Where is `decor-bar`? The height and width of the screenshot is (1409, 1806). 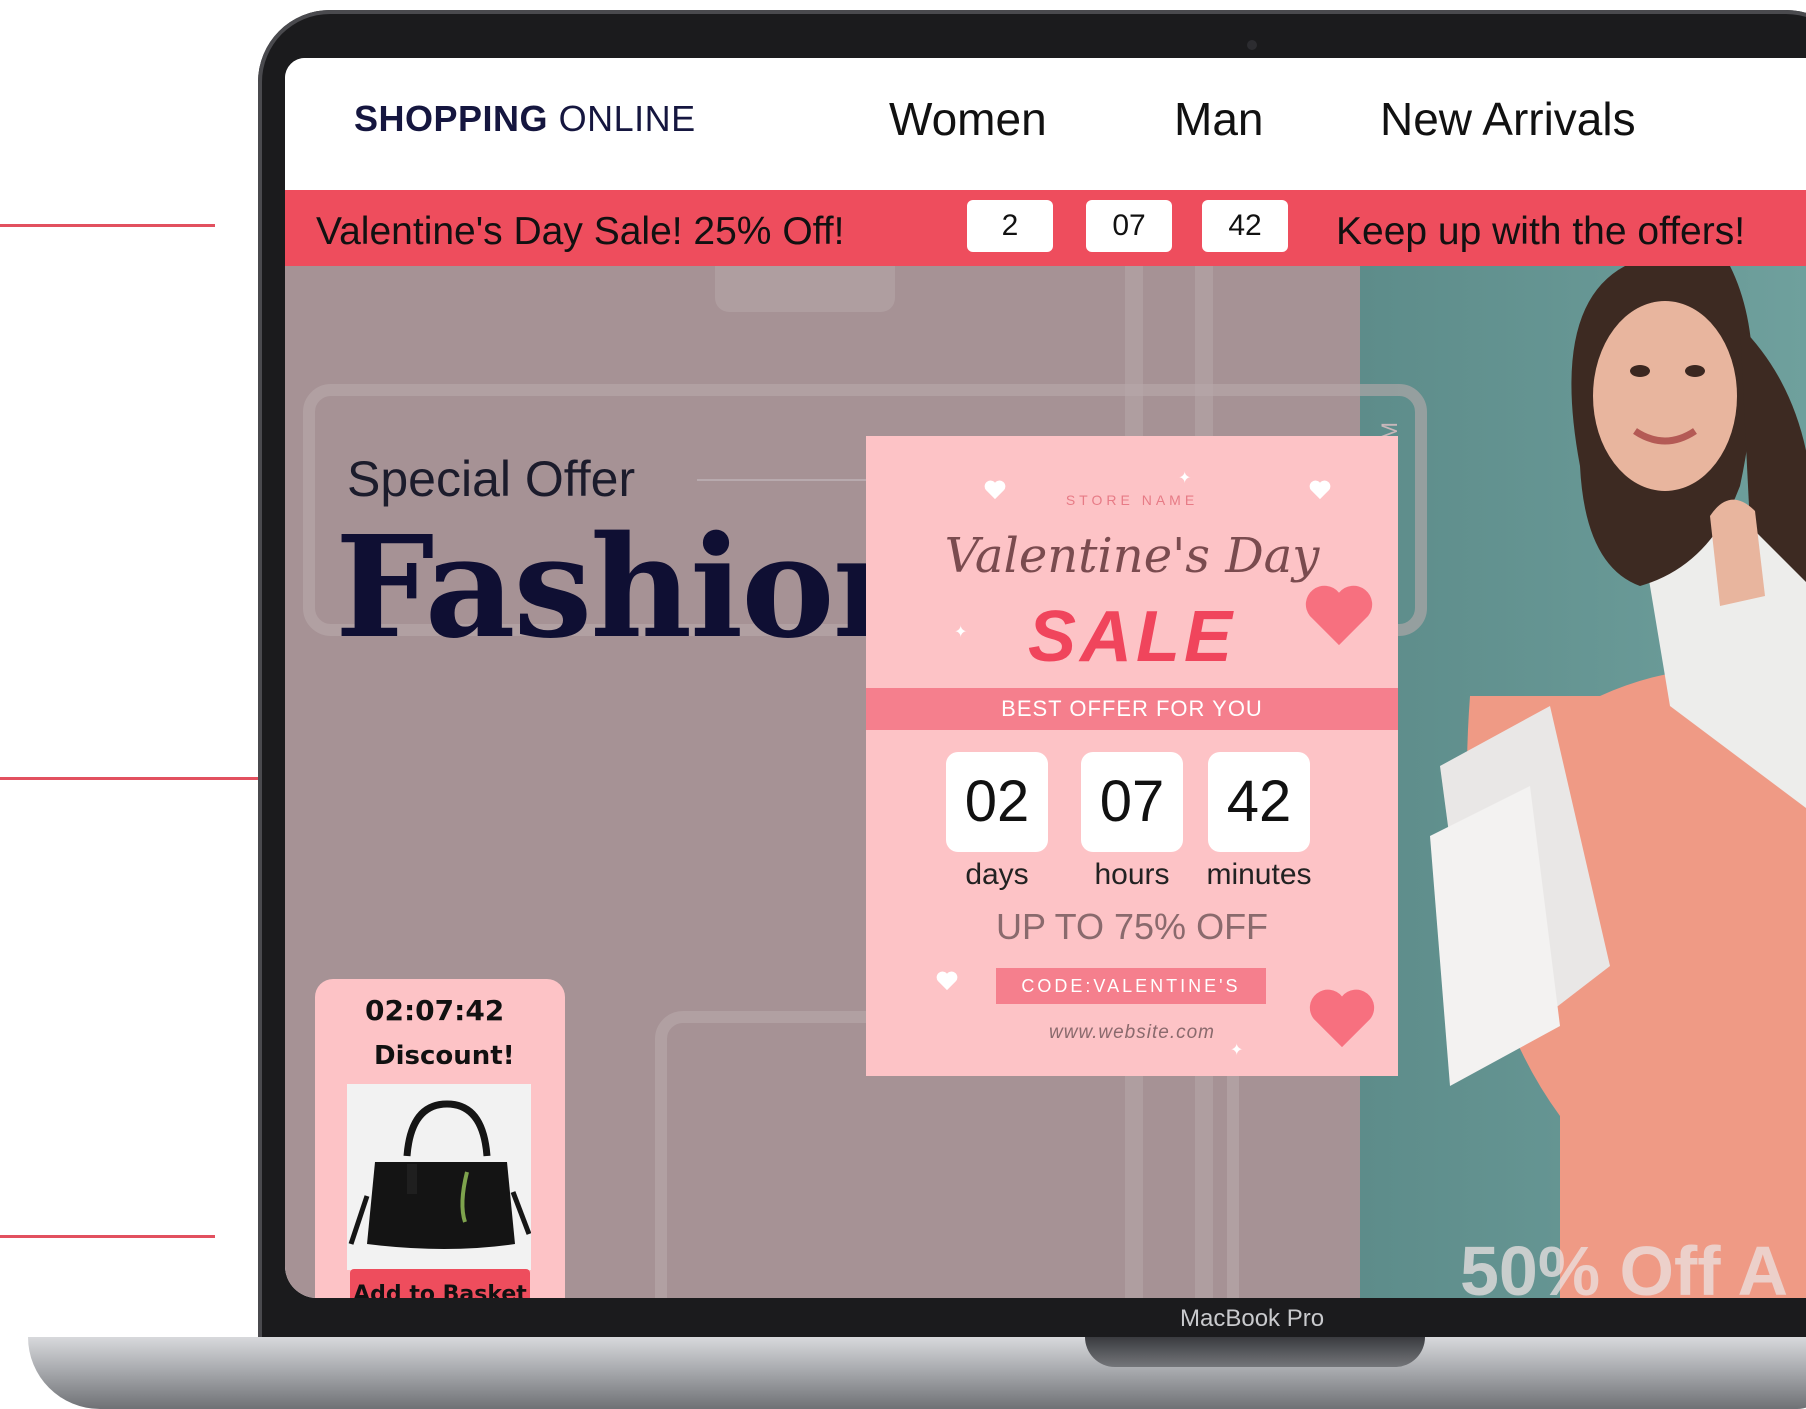
decor-bar is located at coordinates (805, 289).